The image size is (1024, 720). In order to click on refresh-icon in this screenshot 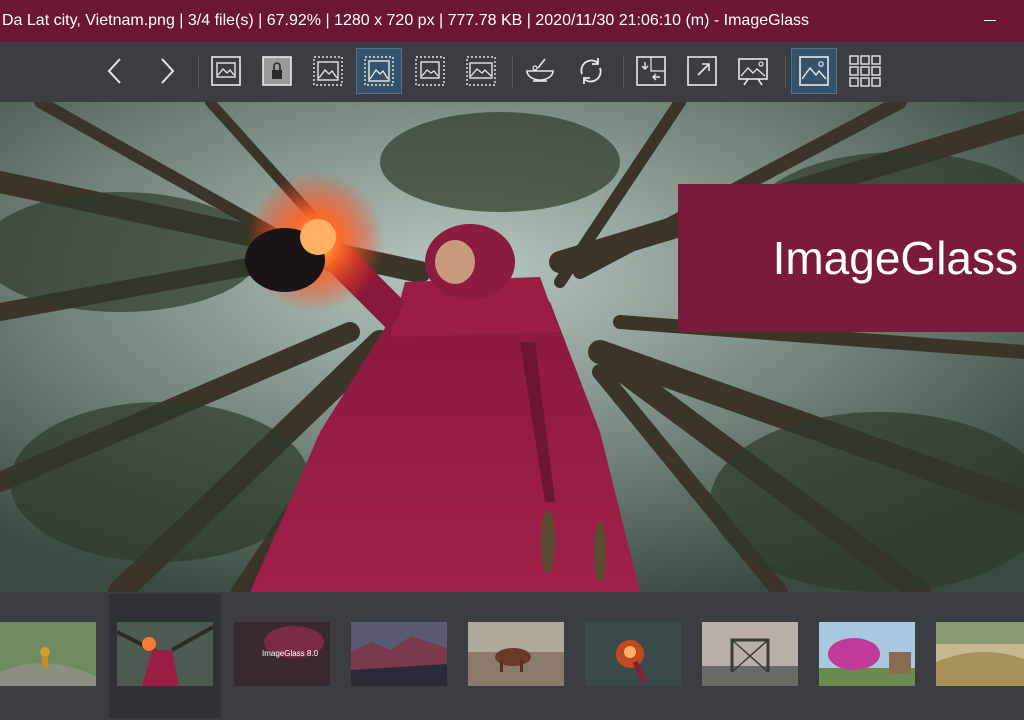, I will do `click(591, 71)`.